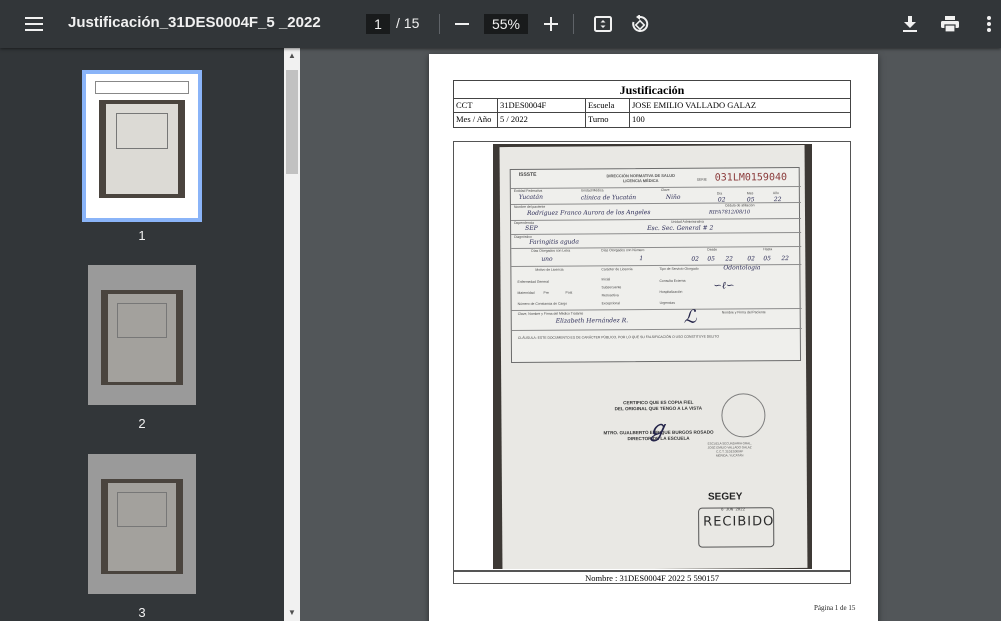 Image resolution: width=1001 pixels, height=621 pixels. I want to click on page-number-label: Página 1 de 15, so click(835, 608).